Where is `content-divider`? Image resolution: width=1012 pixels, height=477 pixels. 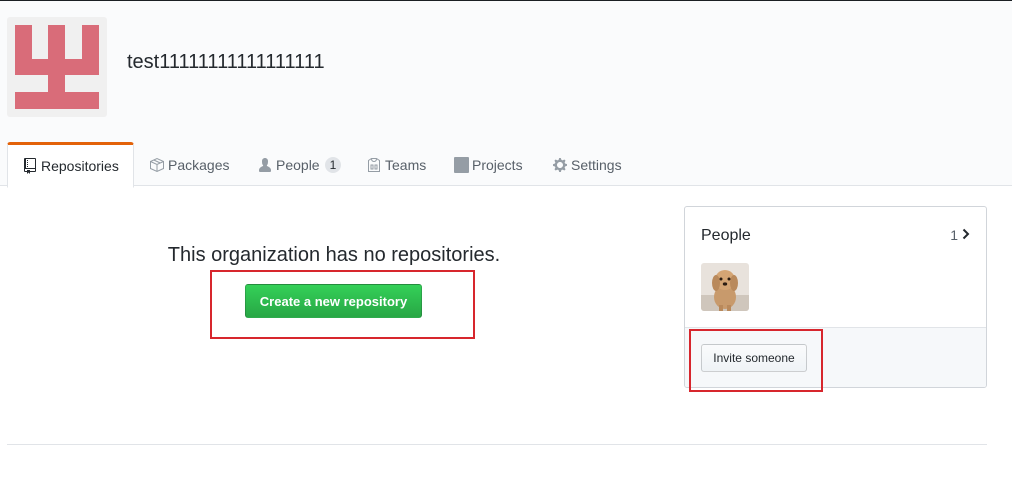 content-divider is located at coordinates (497, 444).